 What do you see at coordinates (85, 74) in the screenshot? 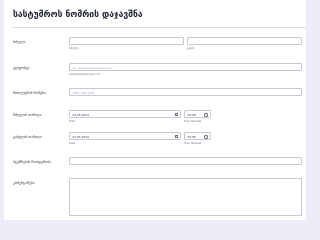
I see `email-sublabel: example@example.com` at bounding box center [85, 74].